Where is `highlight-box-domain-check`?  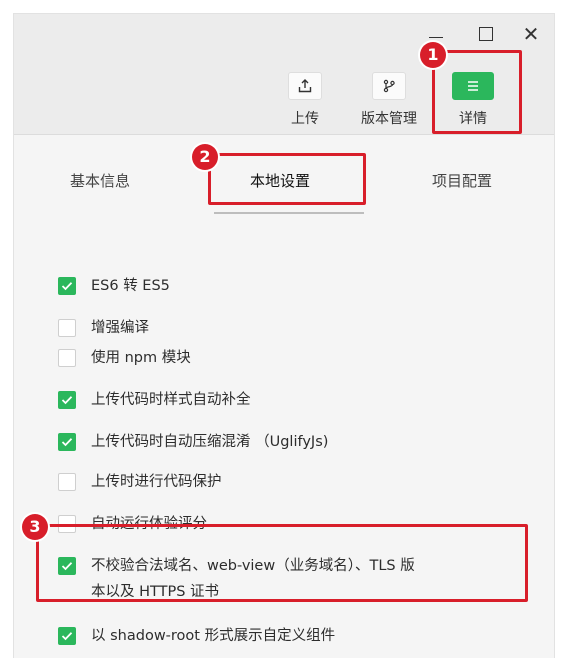
highlight-box-domain-check is located at coordinates (282, 563).